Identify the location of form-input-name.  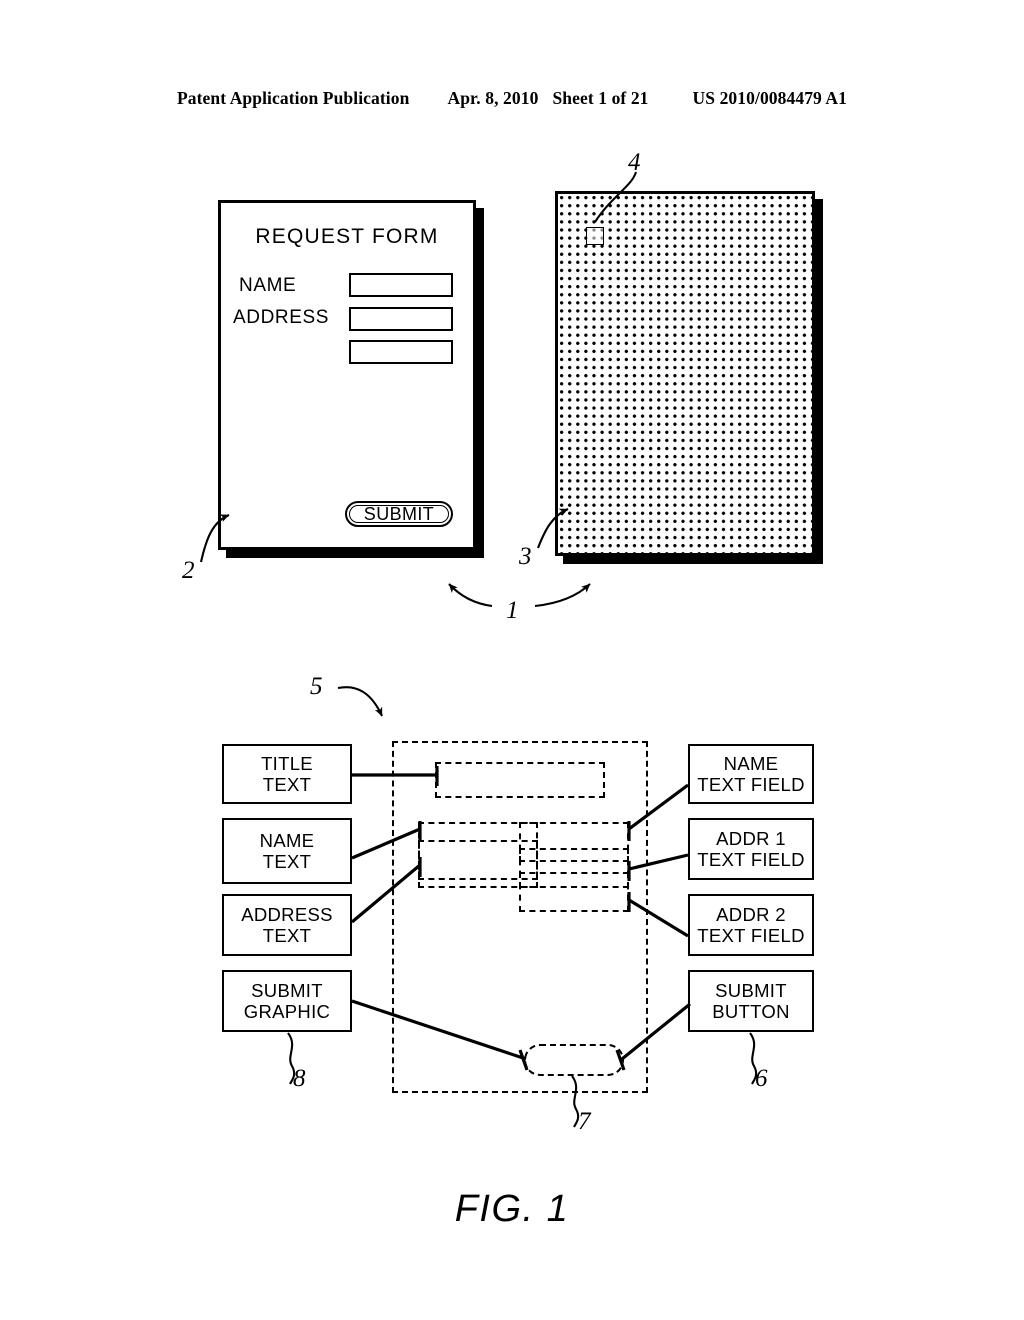
(401, 285).